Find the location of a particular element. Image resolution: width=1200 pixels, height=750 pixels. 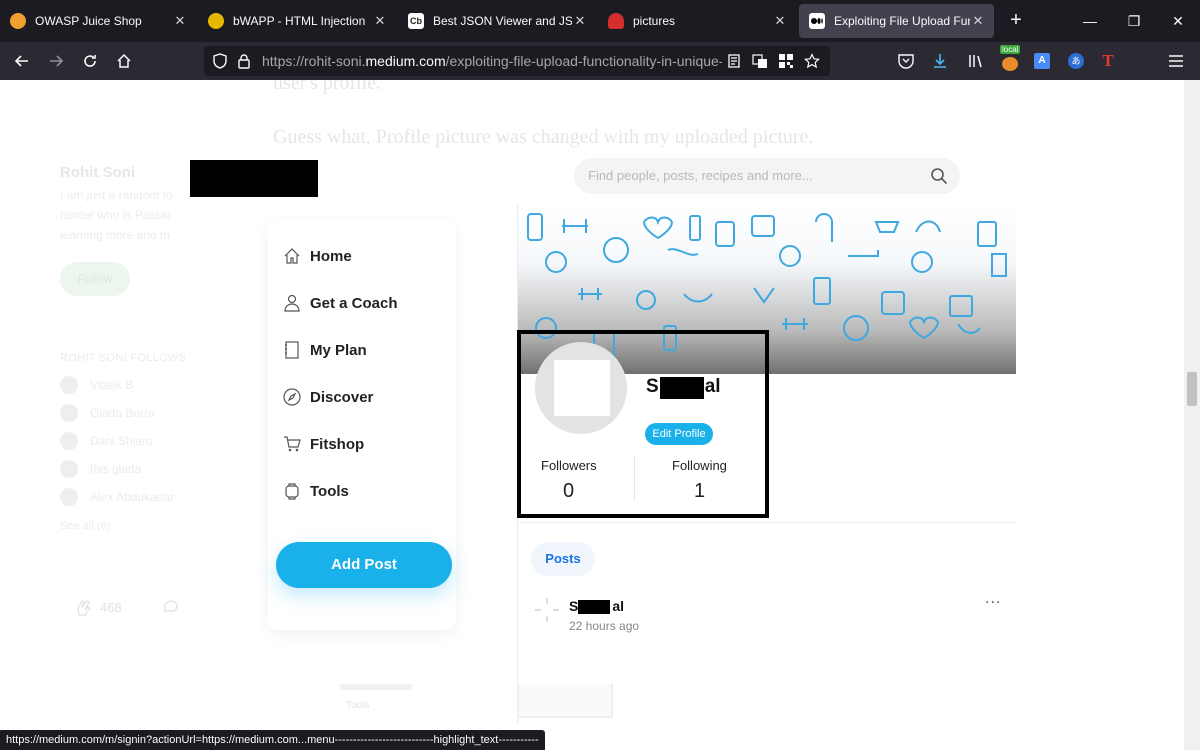

back-button is located at coordinates (22, 61).